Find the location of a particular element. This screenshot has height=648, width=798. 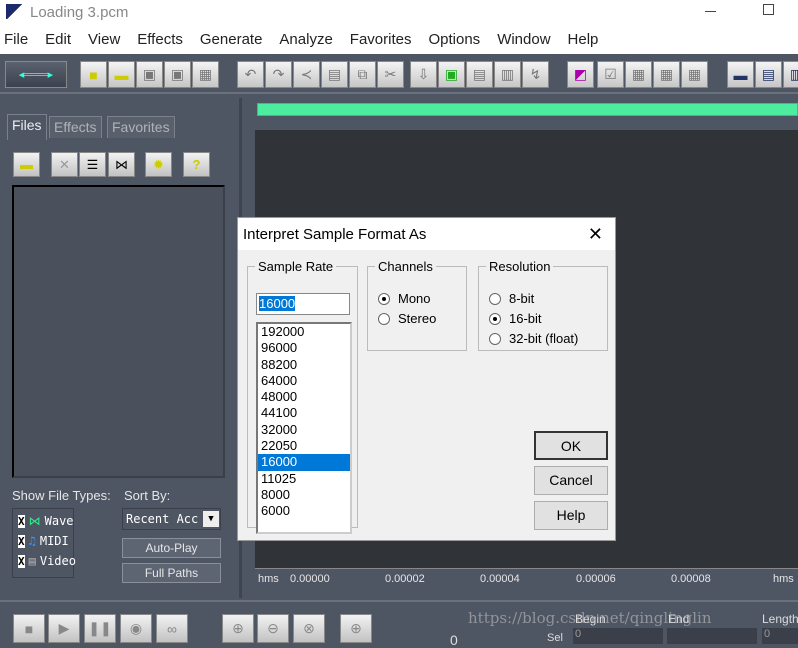

sel-end-field is located at coordinates (712, 636).